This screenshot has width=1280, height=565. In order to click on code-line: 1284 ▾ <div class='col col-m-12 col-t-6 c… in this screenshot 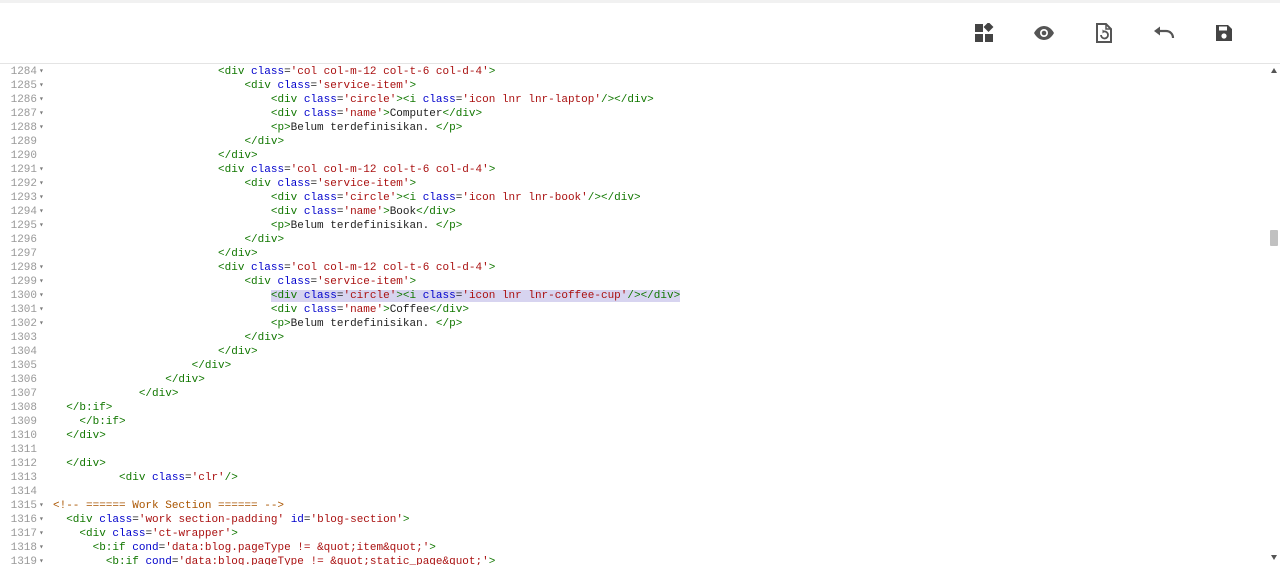, I will do `click(634, 72)`.